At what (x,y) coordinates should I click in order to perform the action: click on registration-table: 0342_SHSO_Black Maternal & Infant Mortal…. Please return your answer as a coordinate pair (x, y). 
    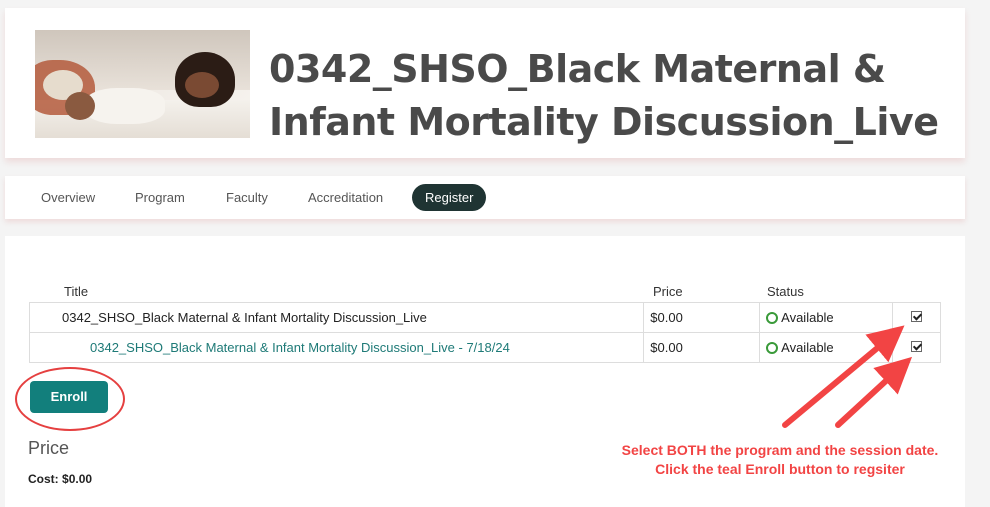
    Looking at the image, I should click on (484, 332).